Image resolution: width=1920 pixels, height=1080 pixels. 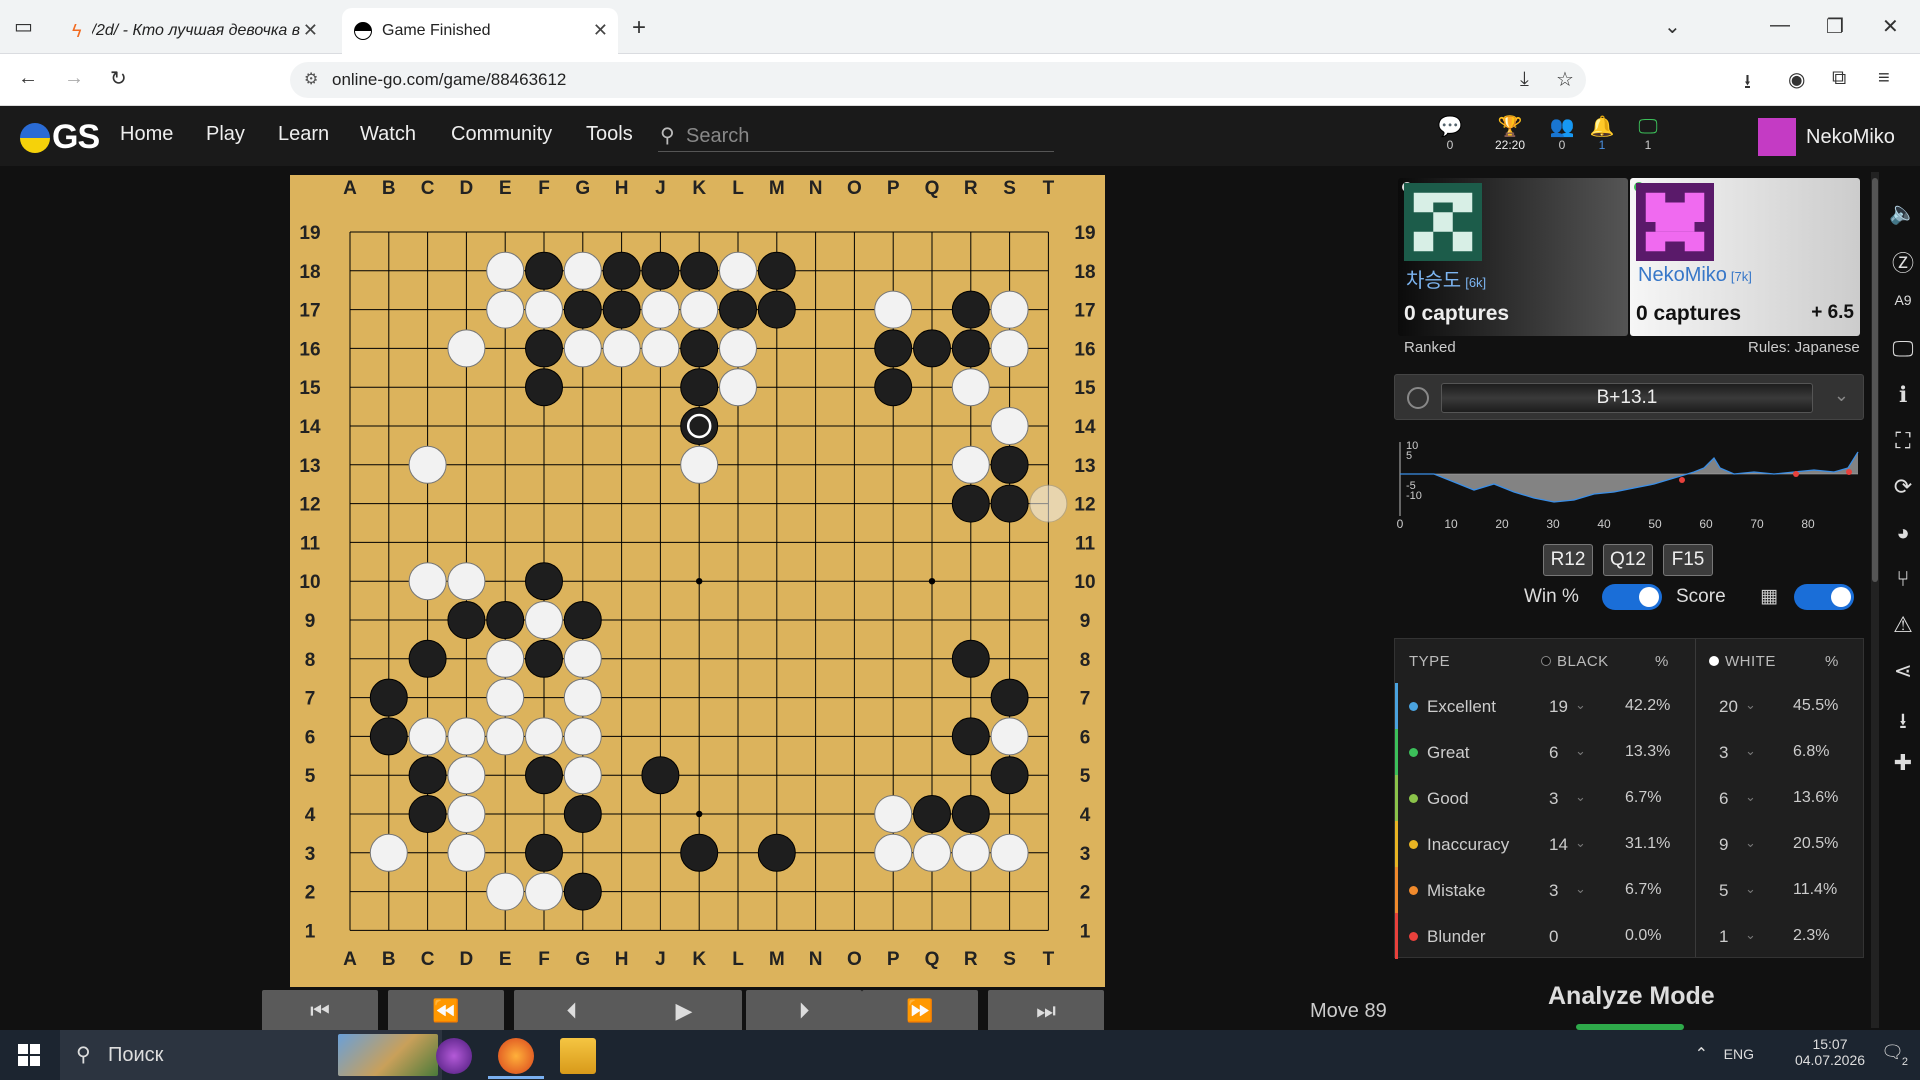 What do you see at coordinates (856, 136) in the screenshot?
I see `search-input: ⚲ Search` at bounding box center [856, 136].